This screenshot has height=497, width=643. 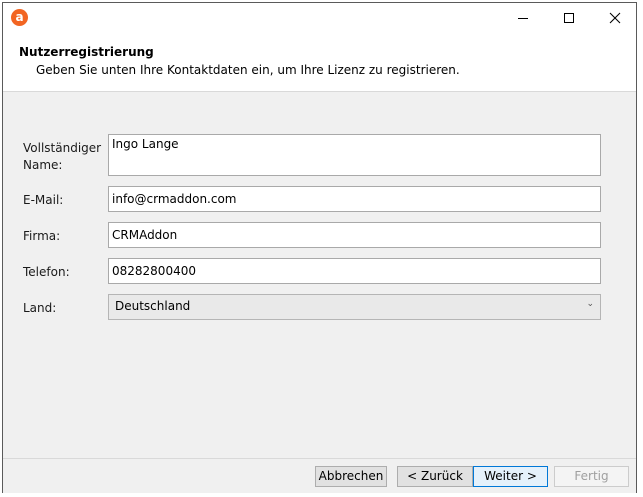 I want to click on name-field: Ingo Lange, so click(x=354, y=155).